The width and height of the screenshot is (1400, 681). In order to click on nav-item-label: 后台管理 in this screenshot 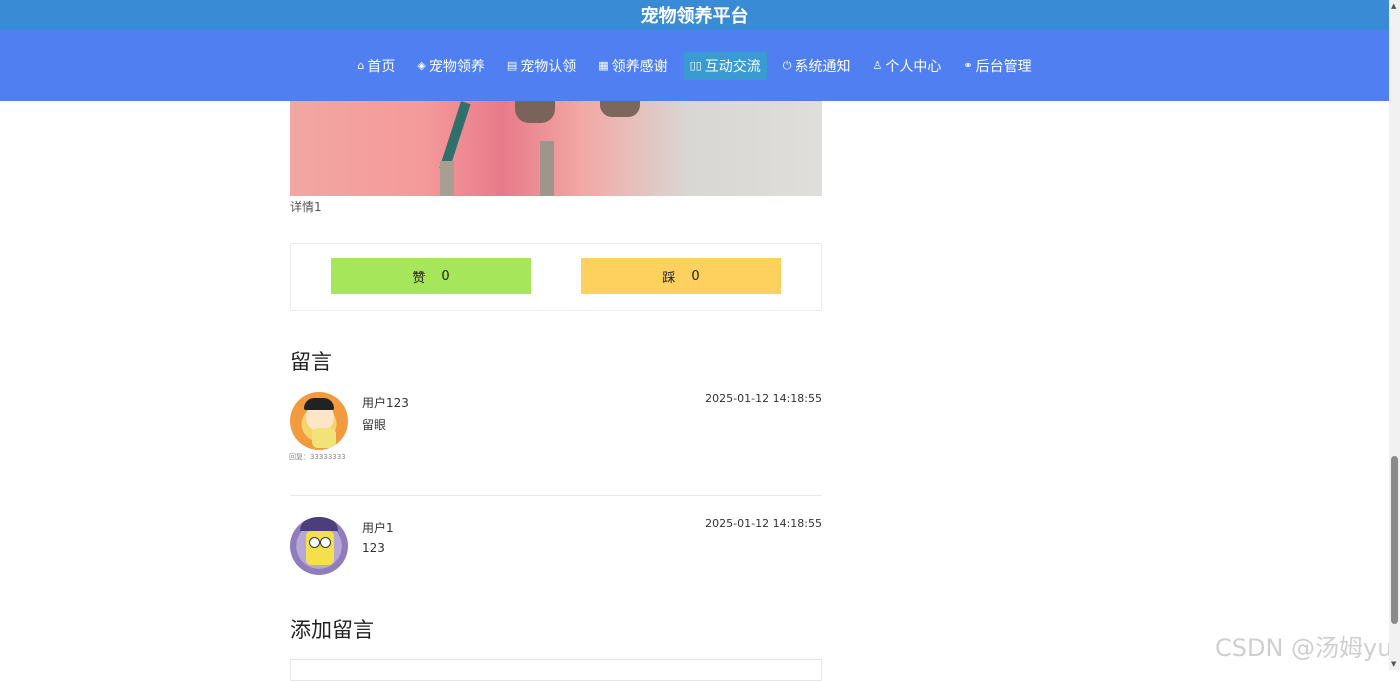, I will do `click(1003, 66)`.